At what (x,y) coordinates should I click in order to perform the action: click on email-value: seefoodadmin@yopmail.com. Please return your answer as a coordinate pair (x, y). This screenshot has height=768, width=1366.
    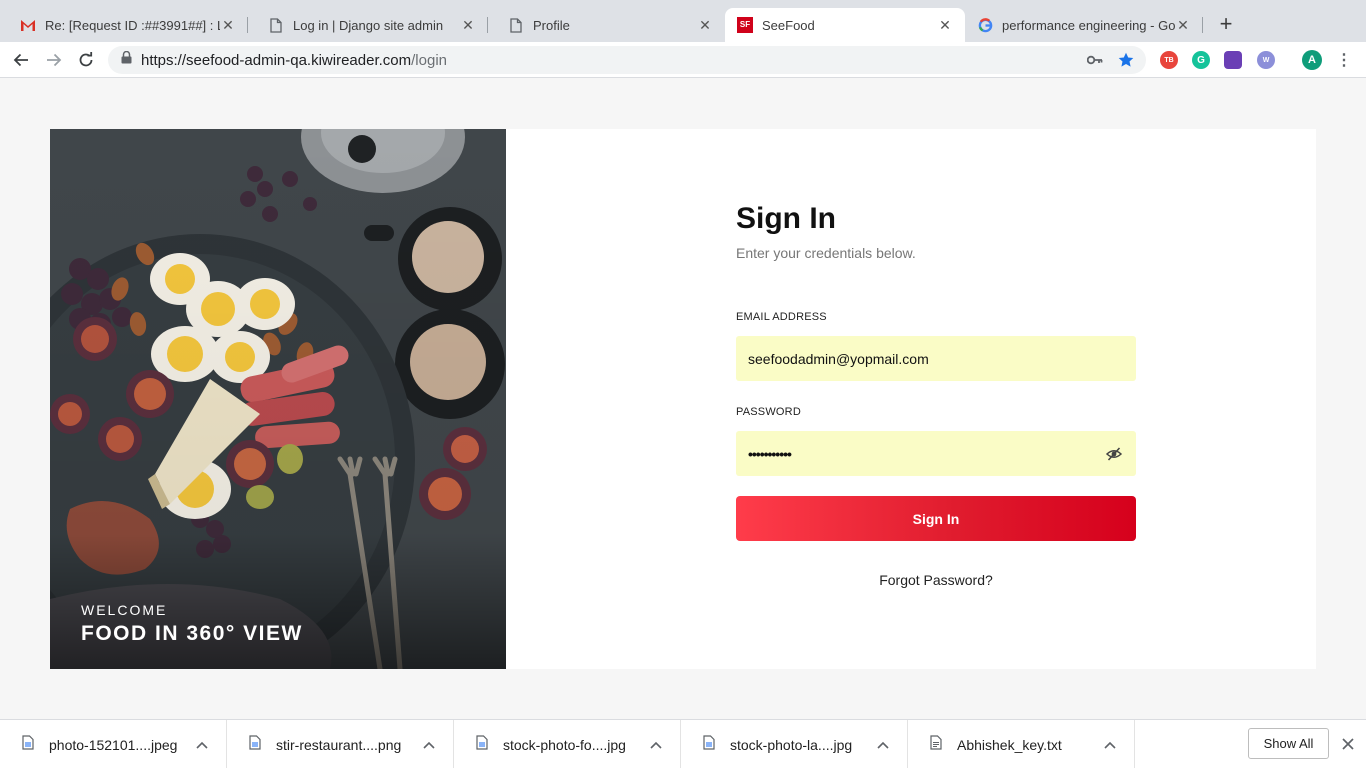
    Looking at the image, I should click on (838, 358).